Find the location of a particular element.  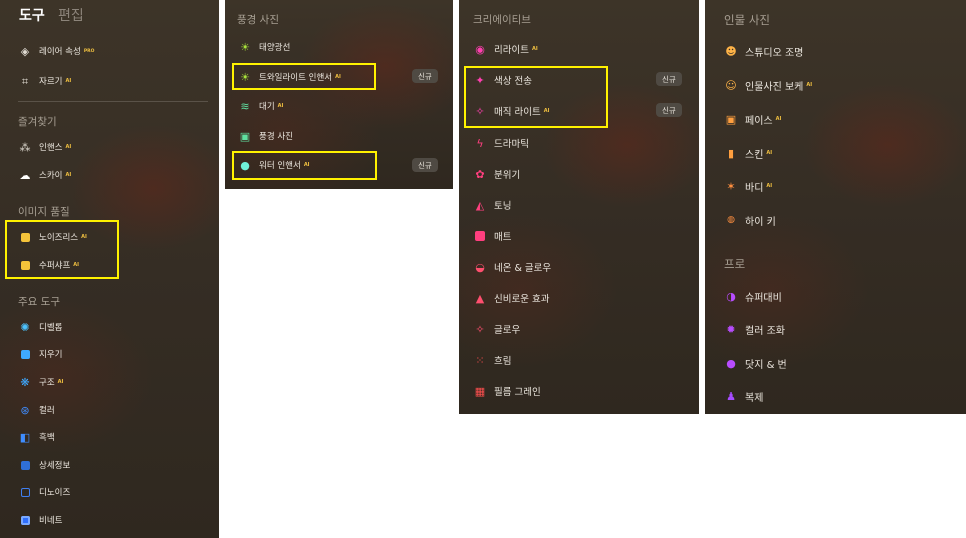

mood-item: ✿ 분위기 is located at coordinates (496, 174).